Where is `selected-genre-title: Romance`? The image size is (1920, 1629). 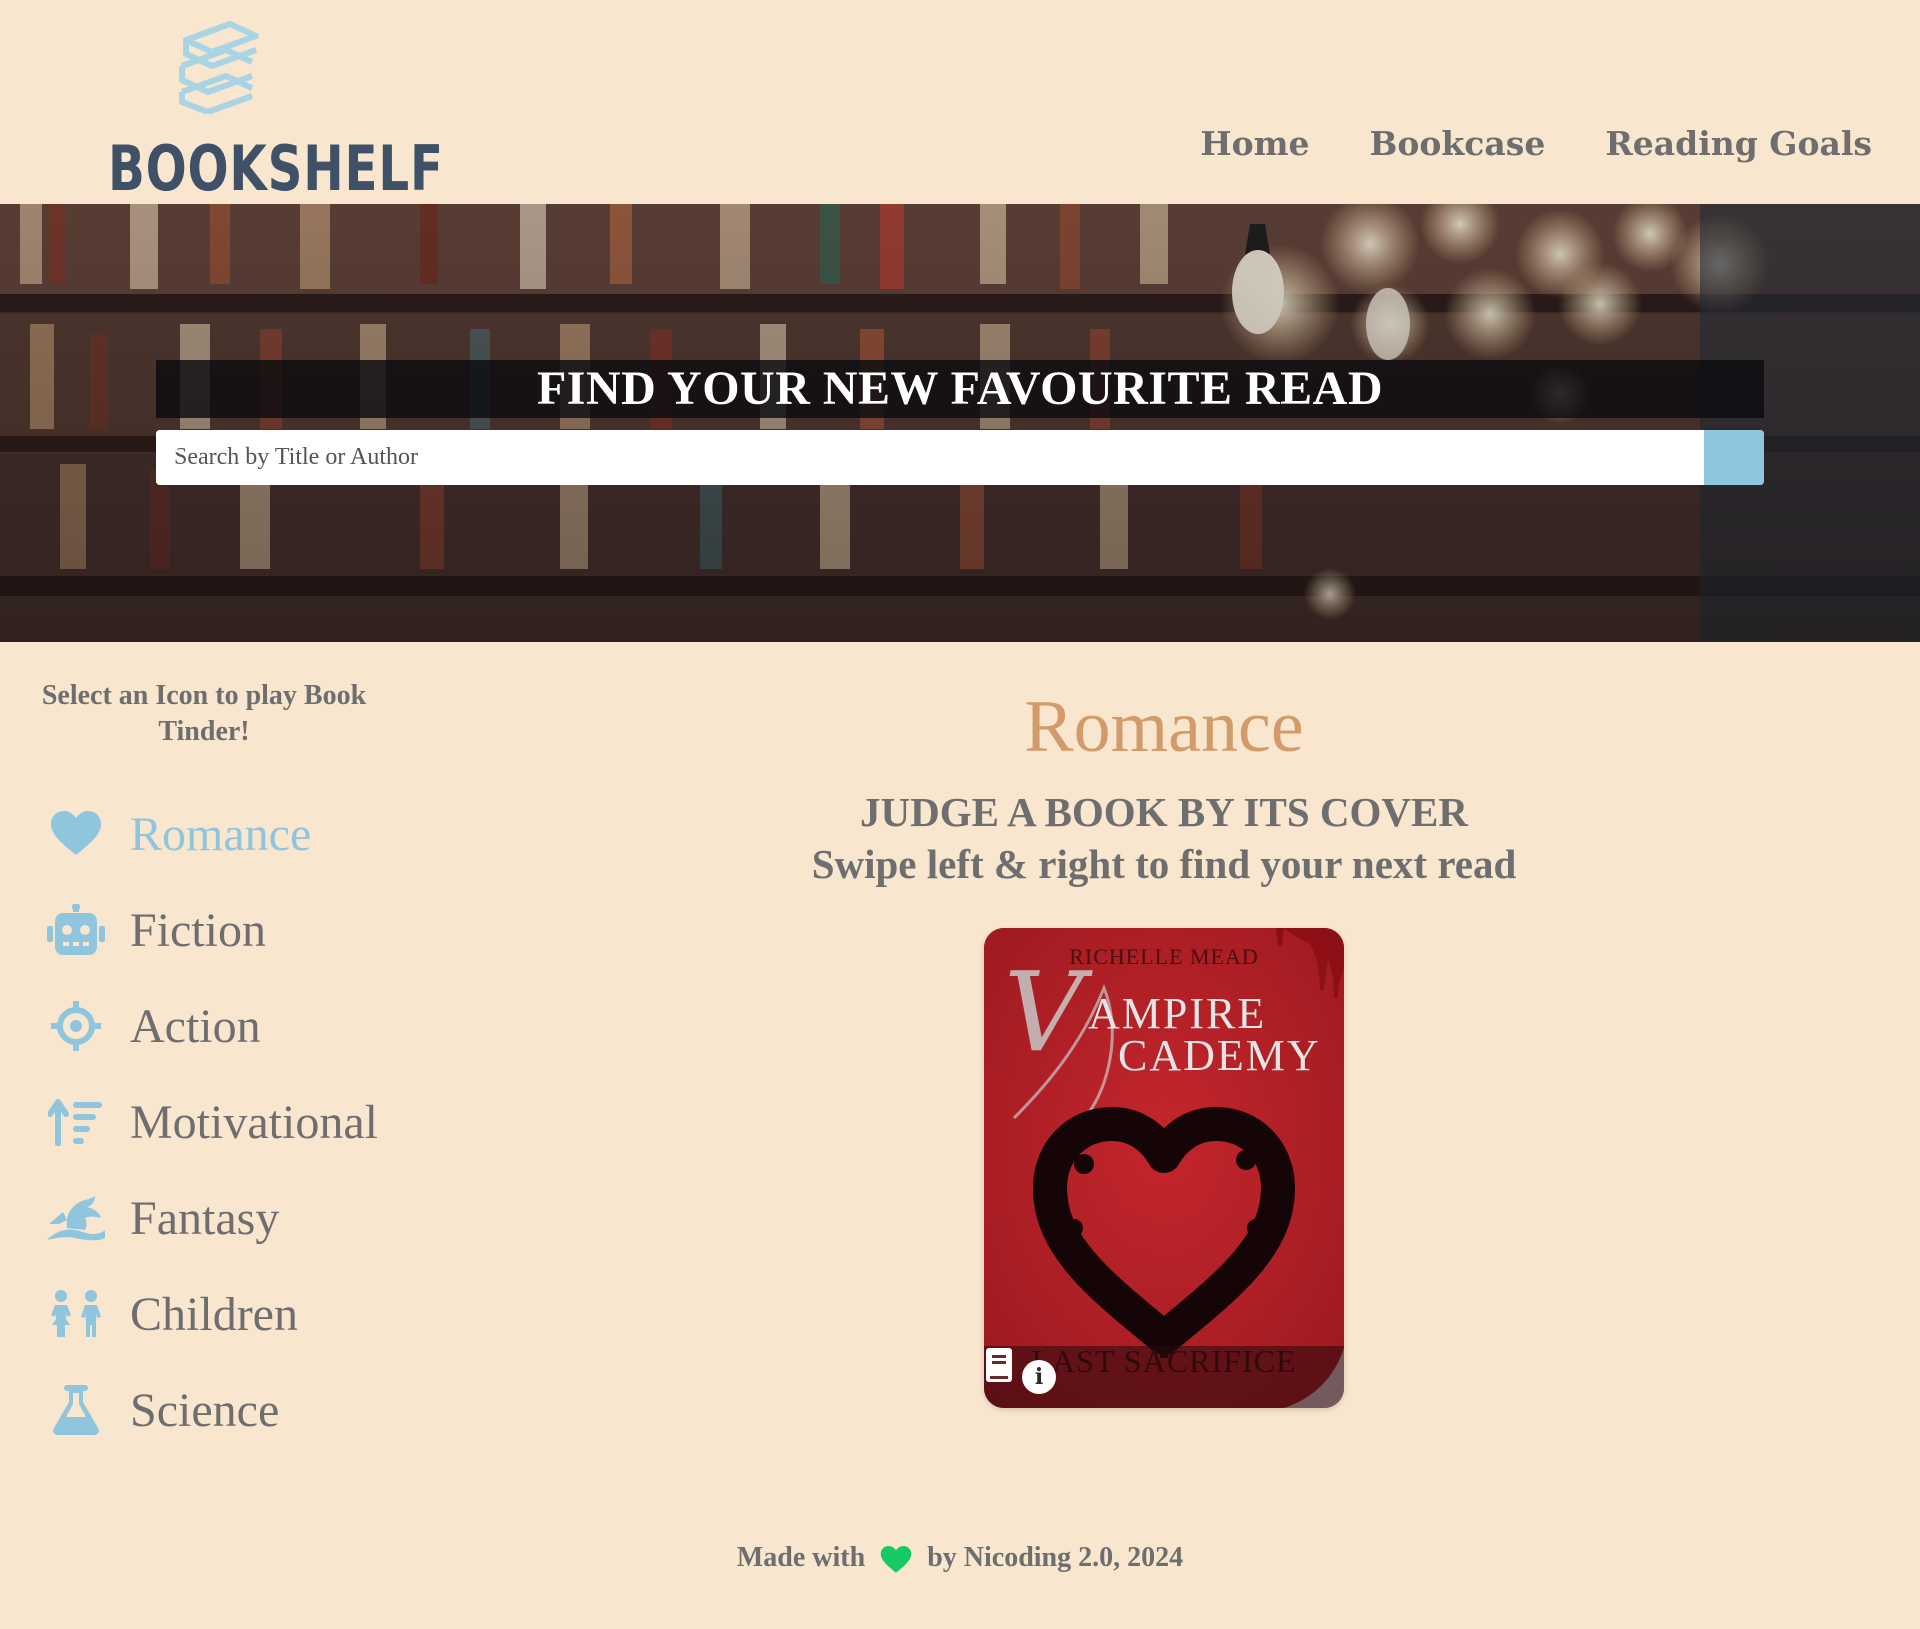
selected-genre-title: Romance is located at coordinates (1164, 727).